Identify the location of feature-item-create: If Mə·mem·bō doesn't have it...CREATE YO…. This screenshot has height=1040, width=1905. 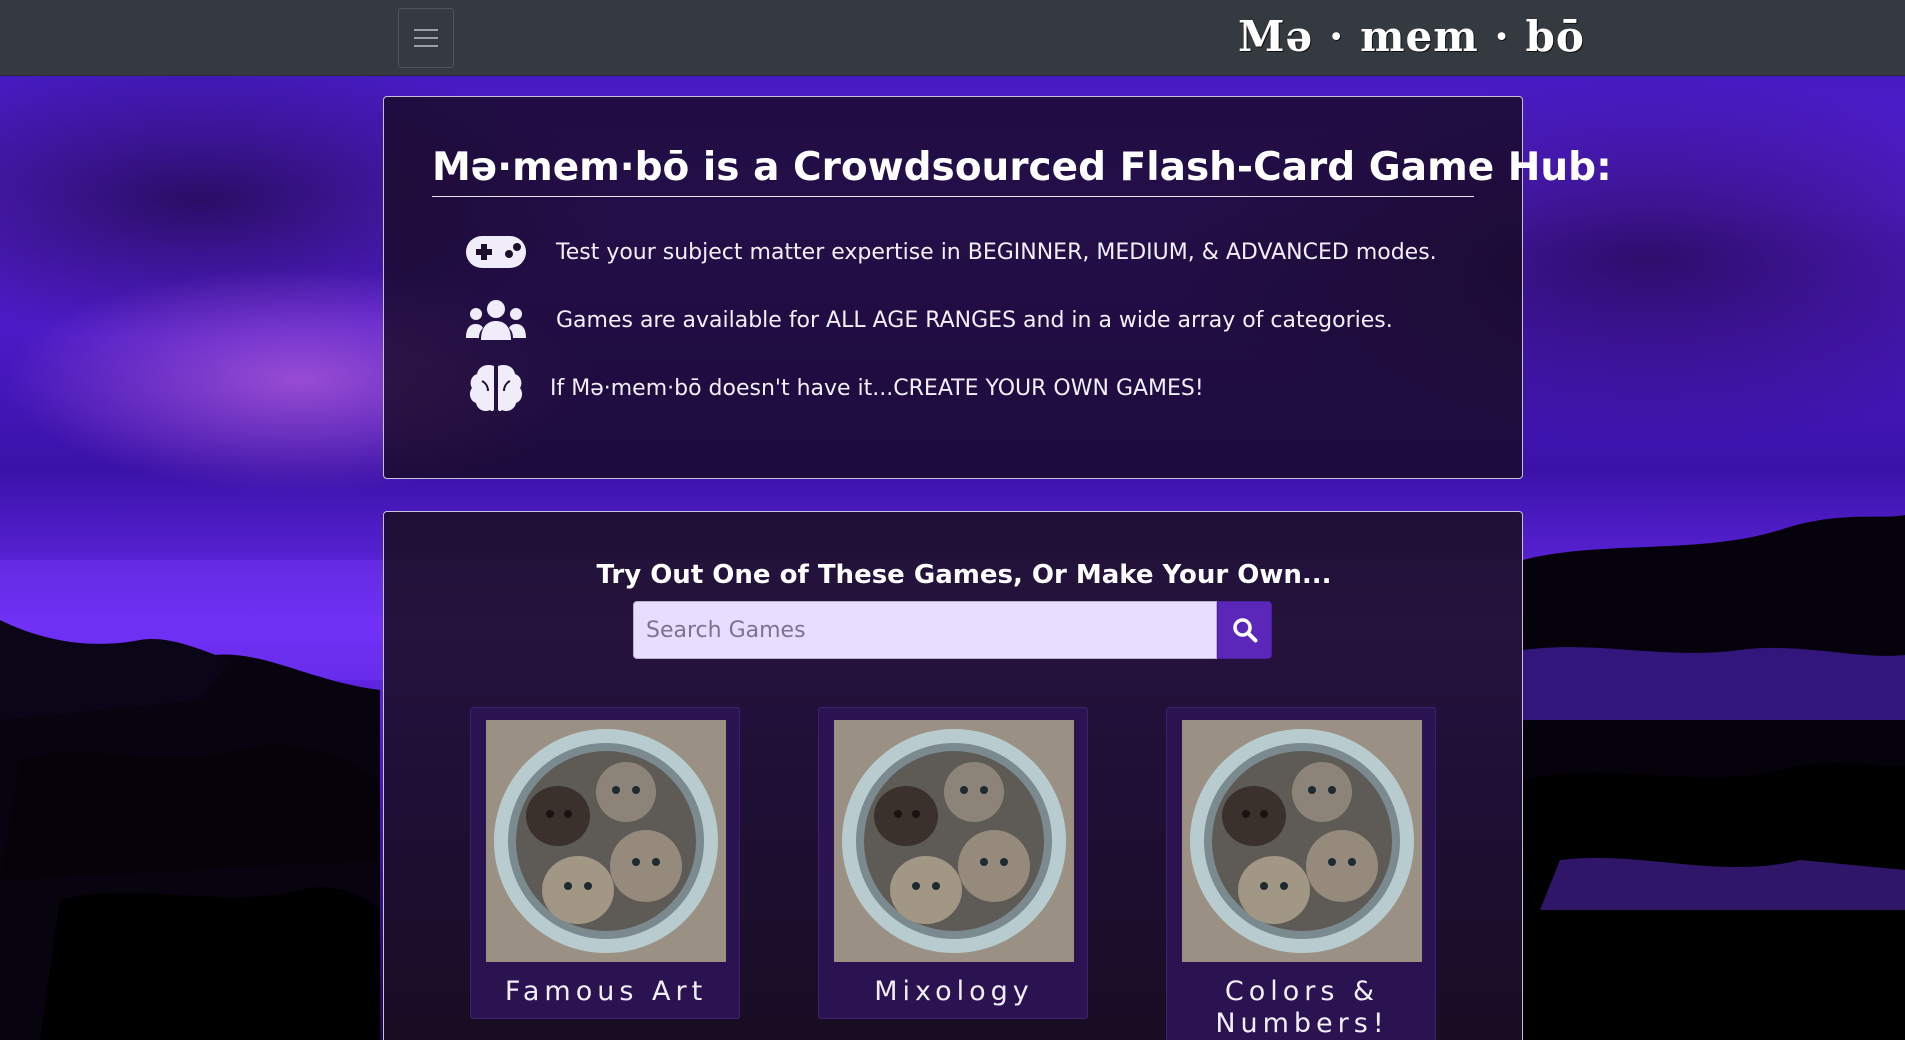
(834, 388).